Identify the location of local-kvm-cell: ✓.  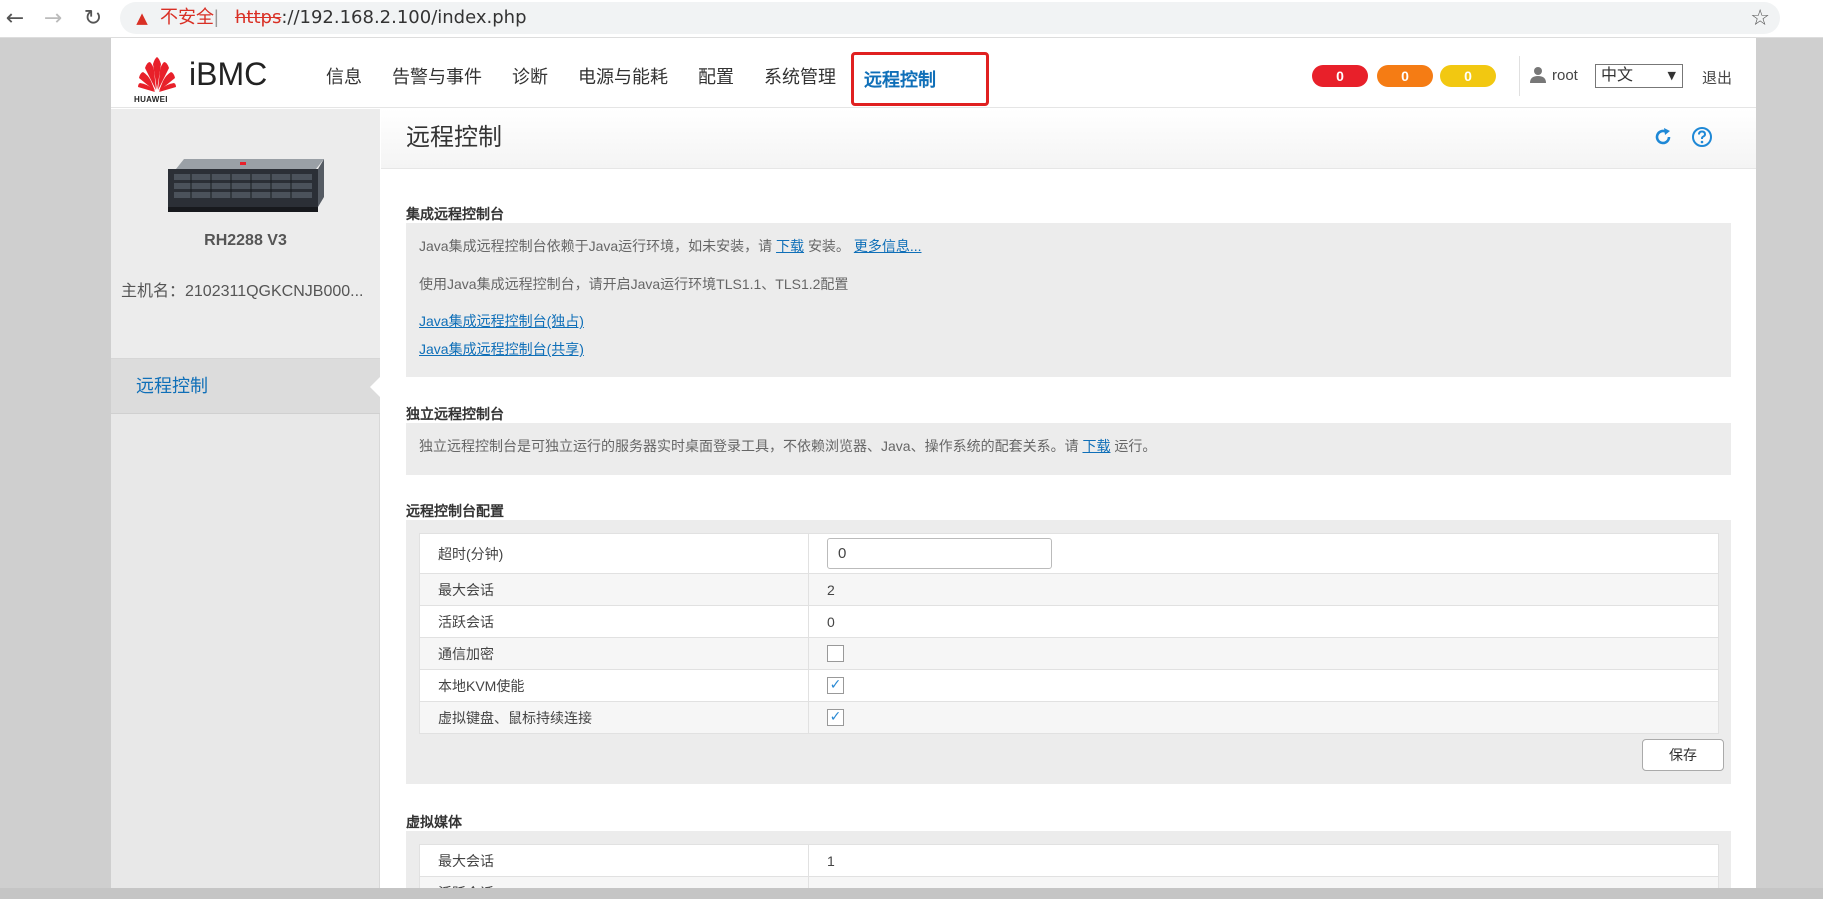
(1263, 685).